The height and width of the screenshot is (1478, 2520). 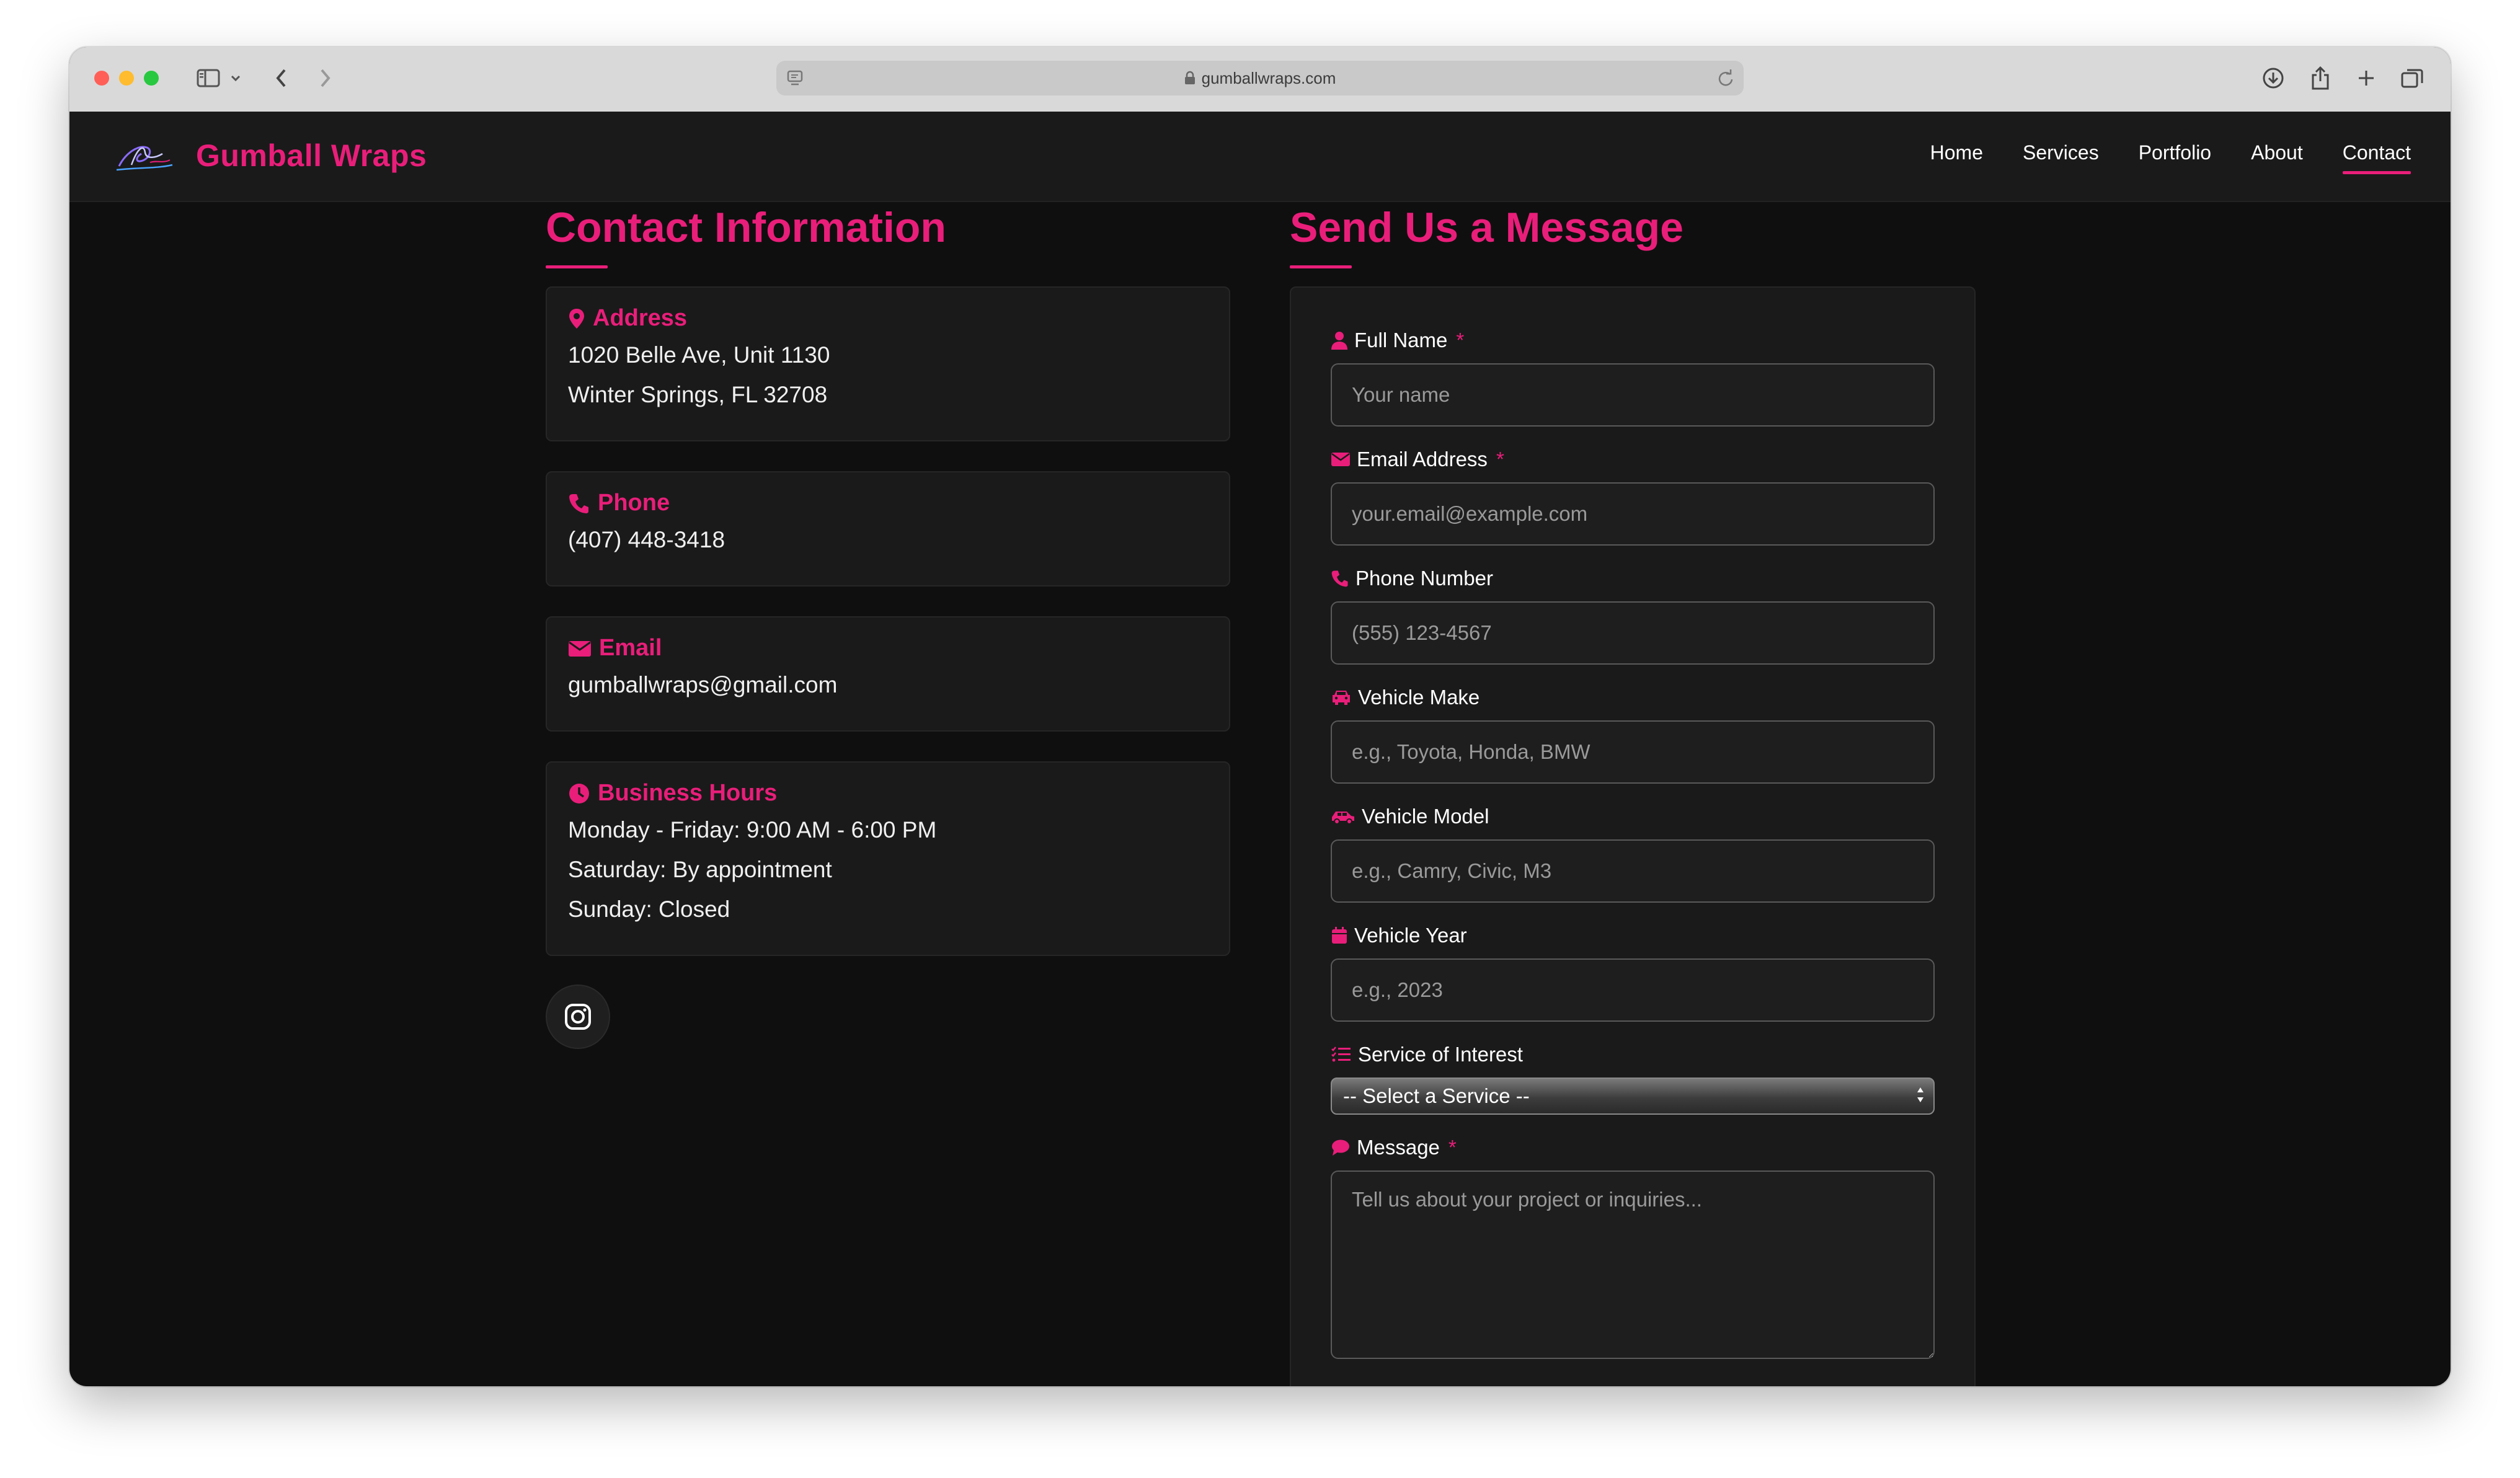 I want to click on tabs-icon, so click(x=2412, y=78).